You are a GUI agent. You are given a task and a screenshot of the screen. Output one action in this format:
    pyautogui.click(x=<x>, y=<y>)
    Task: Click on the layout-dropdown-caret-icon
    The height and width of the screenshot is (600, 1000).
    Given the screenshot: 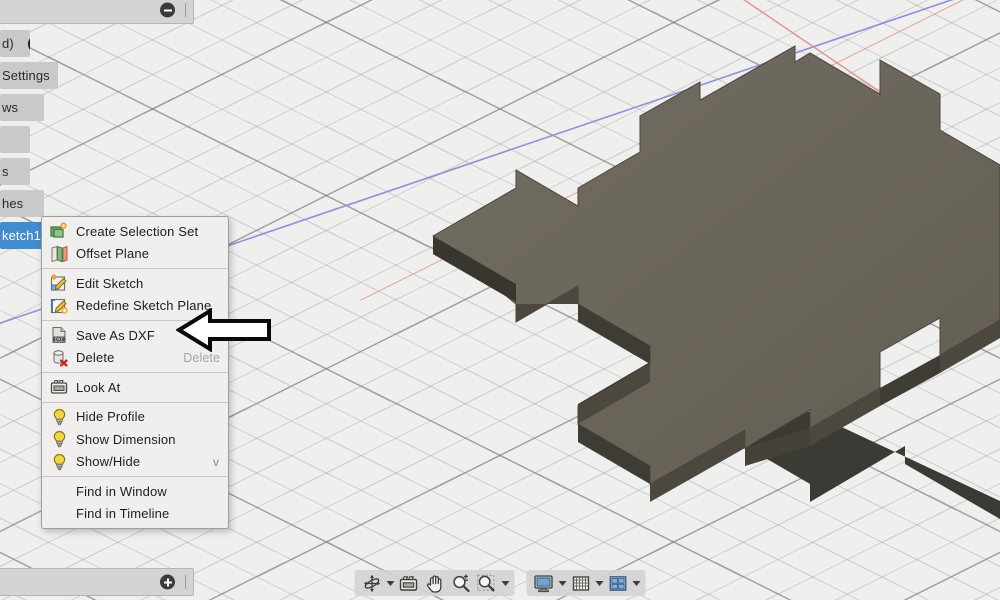 What is the action you would take?
    pyautogui.click(x=636, y=583)
    